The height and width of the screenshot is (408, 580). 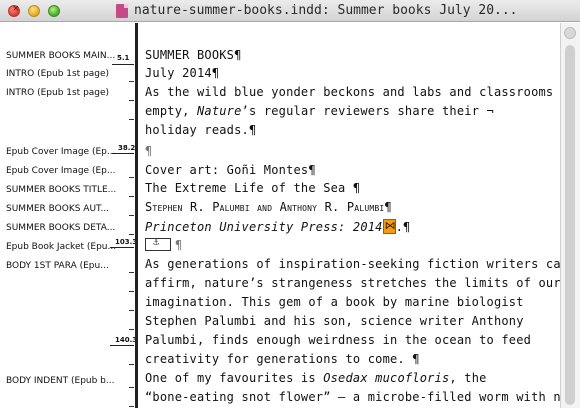 I want to click on depth-measure: 38.2, so click(x=127, y=148).